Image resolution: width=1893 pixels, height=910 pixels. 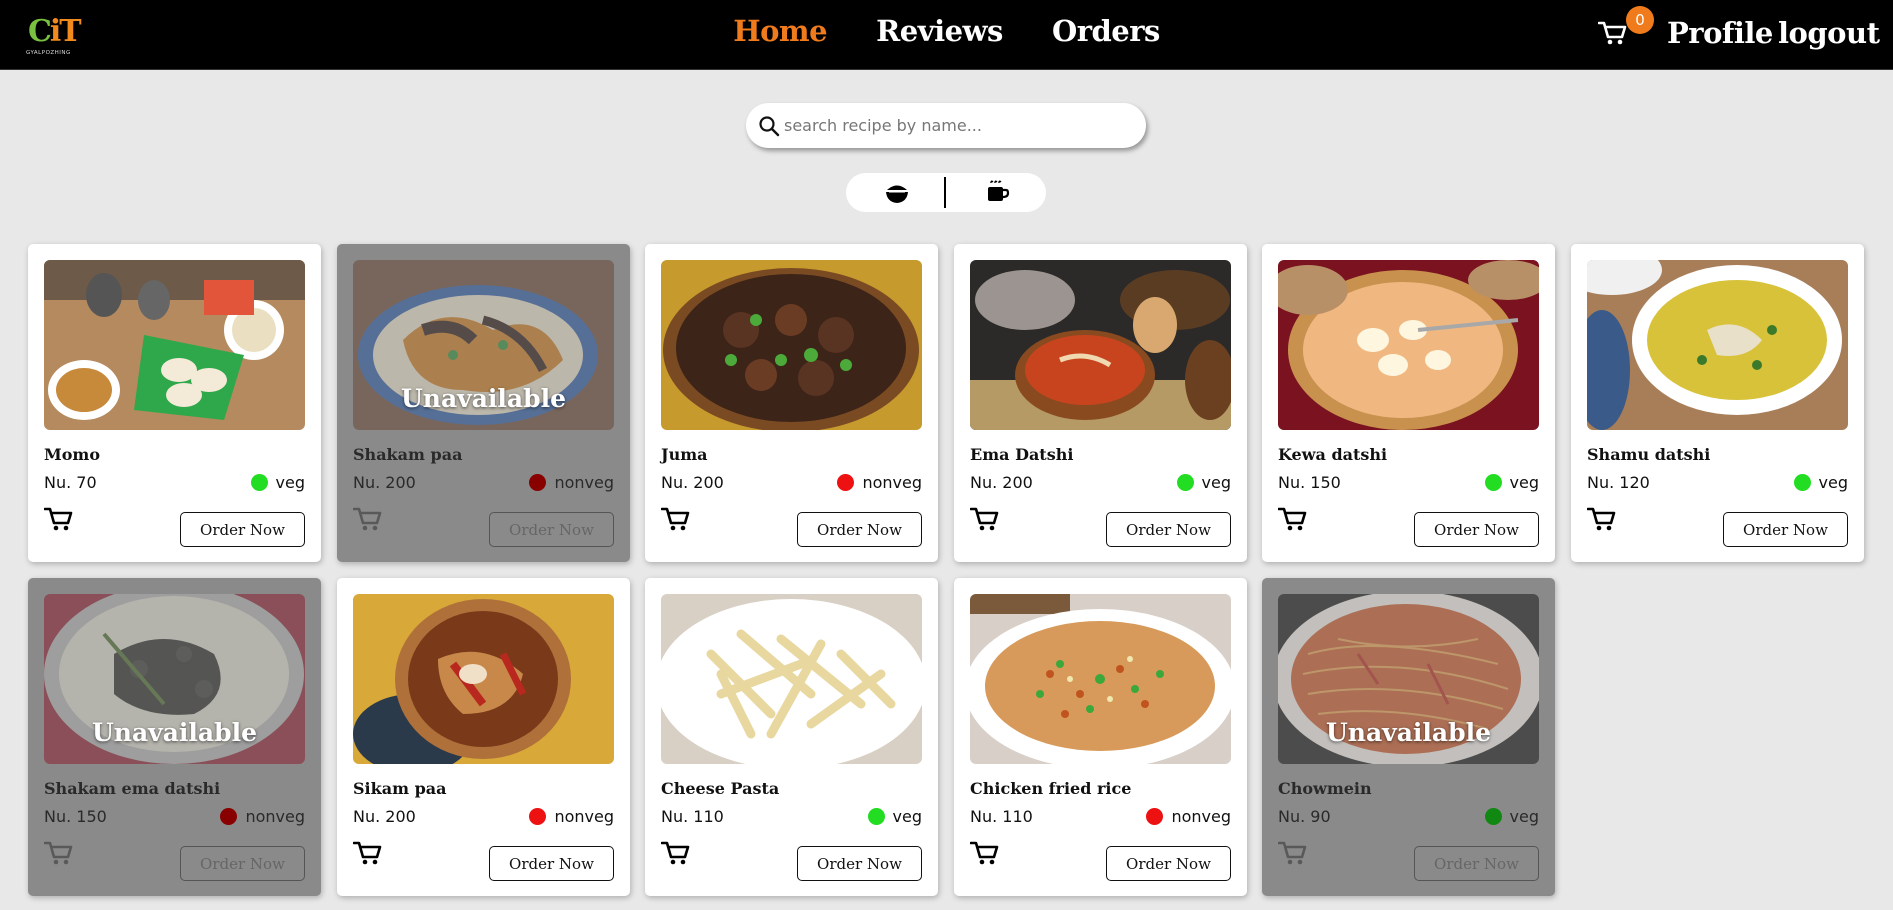 I want to click on category-toggle, so click(x=946, y=192).